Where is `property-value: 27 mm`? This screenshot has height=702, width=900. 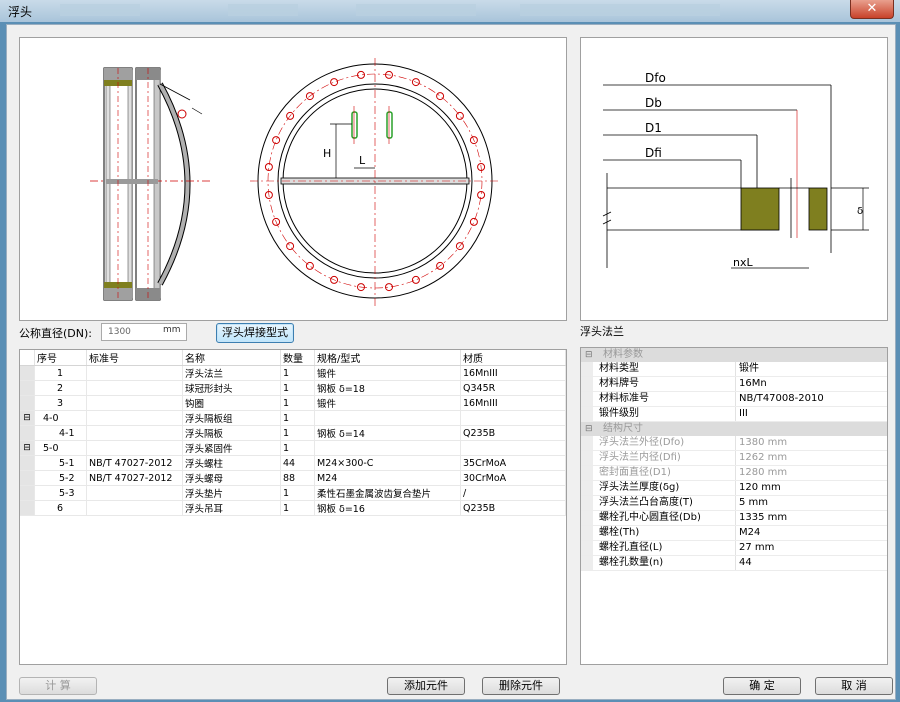 property-value: 27 mm is located at coordinates (756, 548).